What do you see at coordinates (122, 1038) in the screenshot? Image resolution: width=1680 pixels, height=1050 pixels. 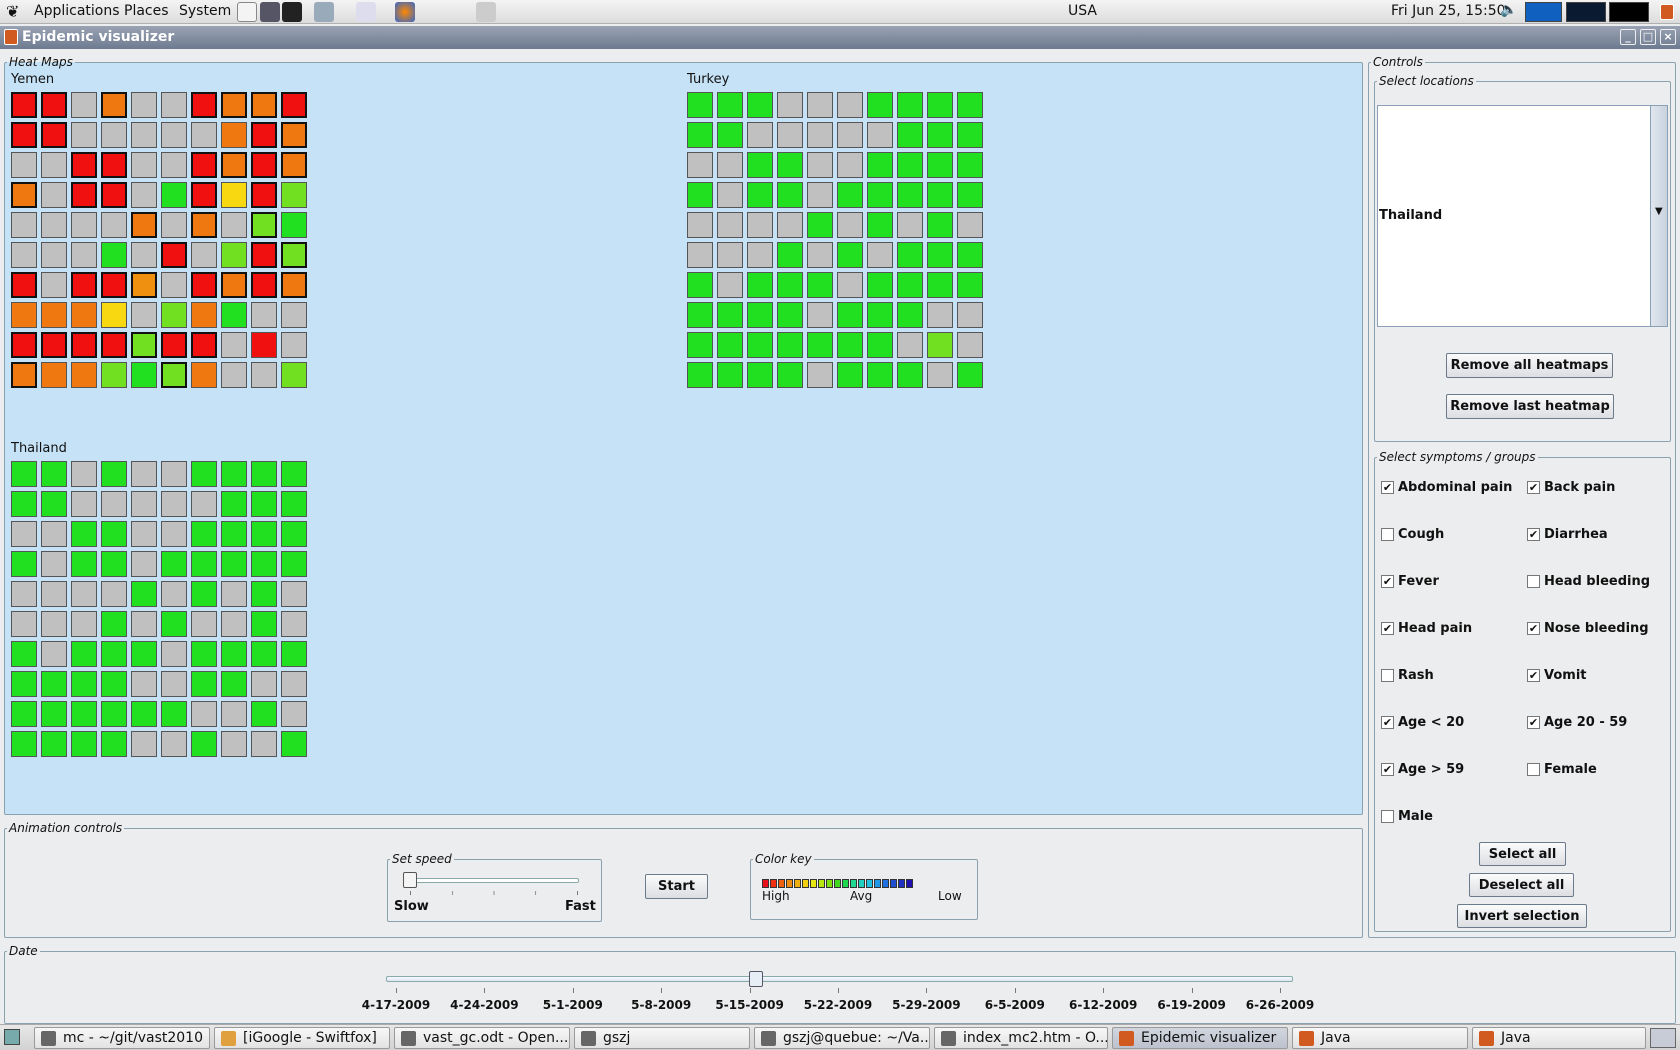 I see `taskbar-item: mc - ~/git/vast2010` at bounding box center [122, 1038].